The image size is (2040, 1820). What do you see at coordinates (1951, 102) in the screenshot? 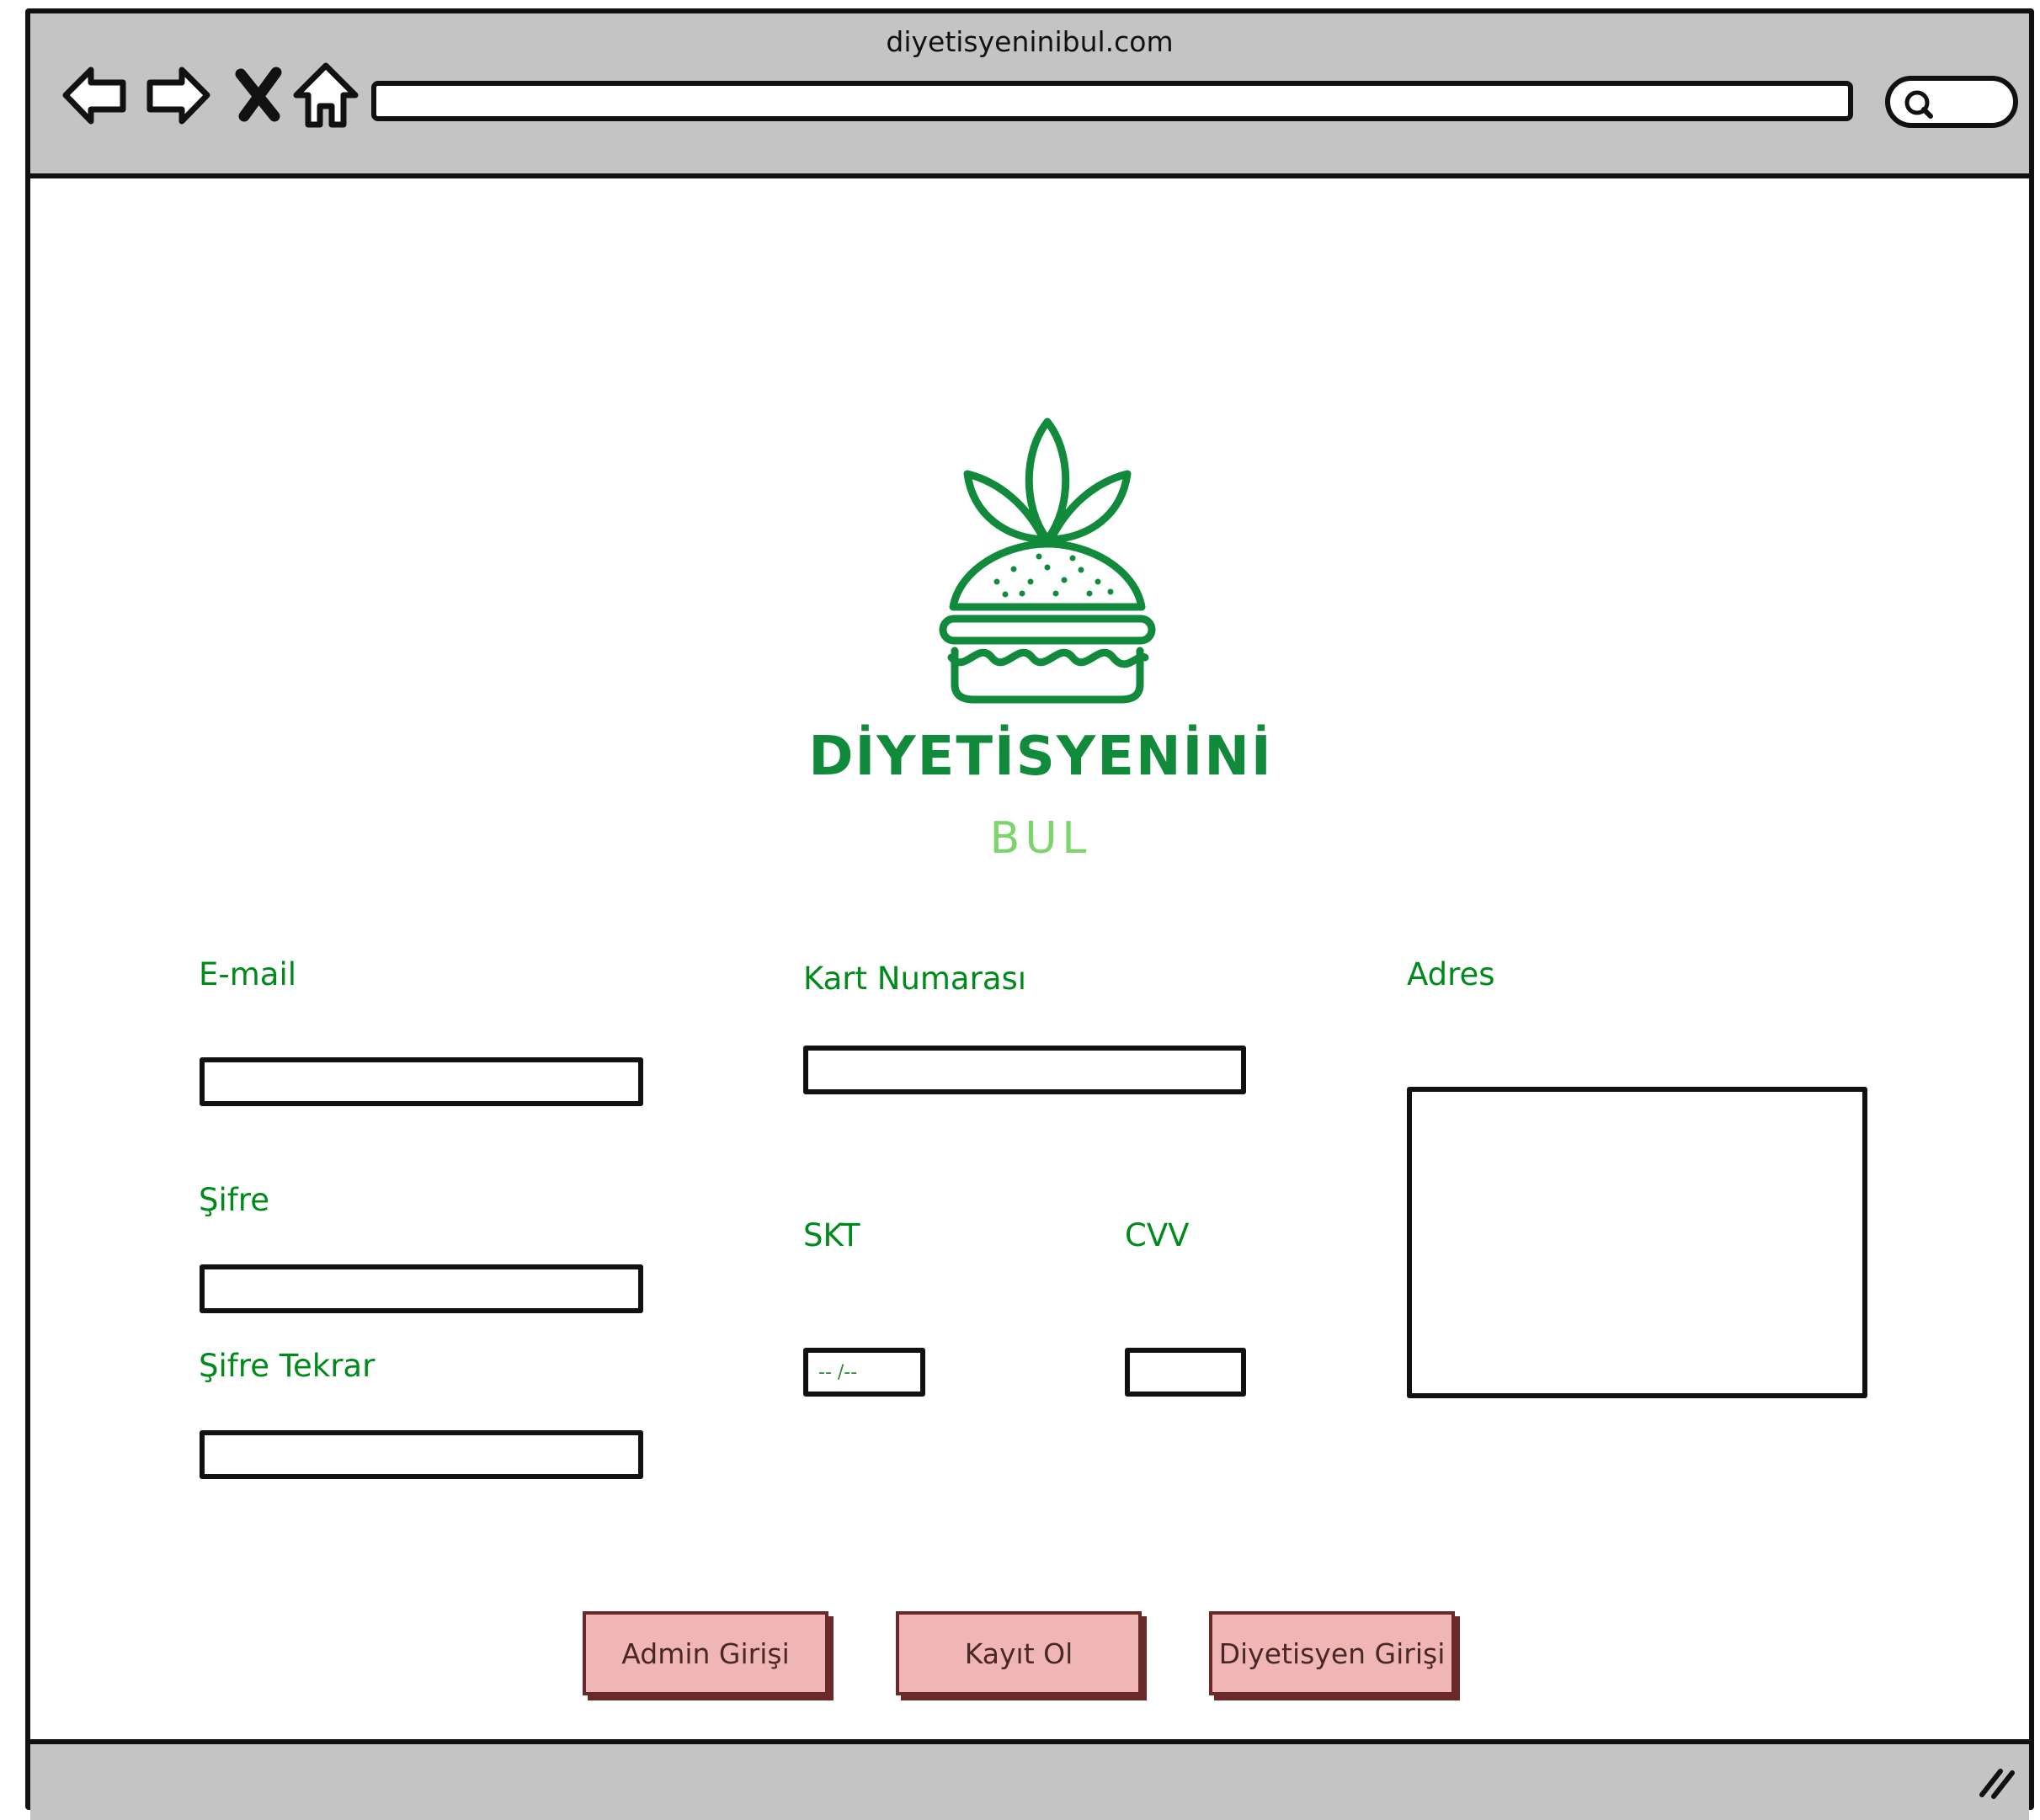
I see `browser-search-box` at bounding box center [1951, 102].